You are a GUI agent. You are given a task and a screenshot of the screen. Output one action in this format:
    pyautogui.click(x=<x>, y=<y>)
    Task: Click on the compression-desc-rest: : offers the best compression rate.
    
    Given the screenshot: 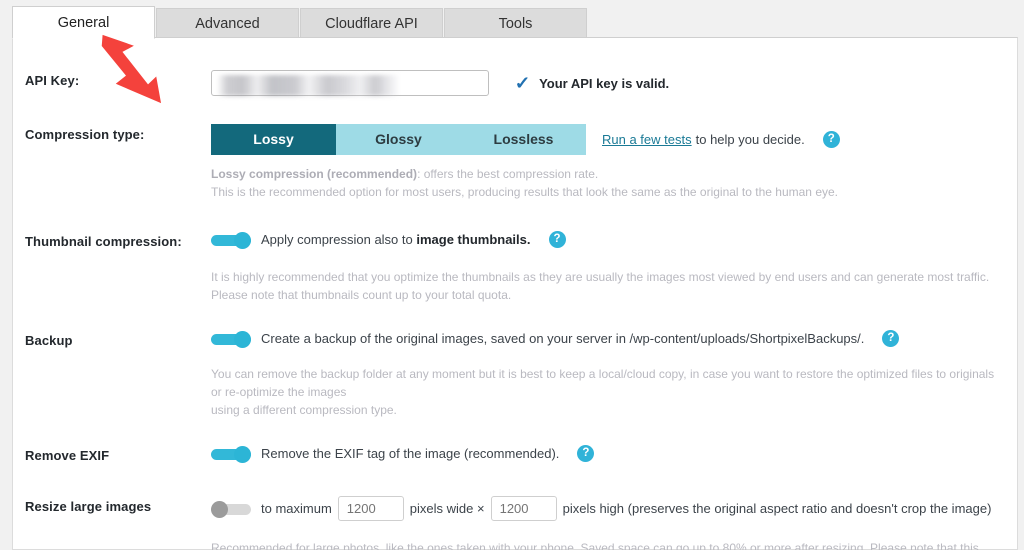 What is the action you would take?
    pyautogui.click(x=508, y=174)
    